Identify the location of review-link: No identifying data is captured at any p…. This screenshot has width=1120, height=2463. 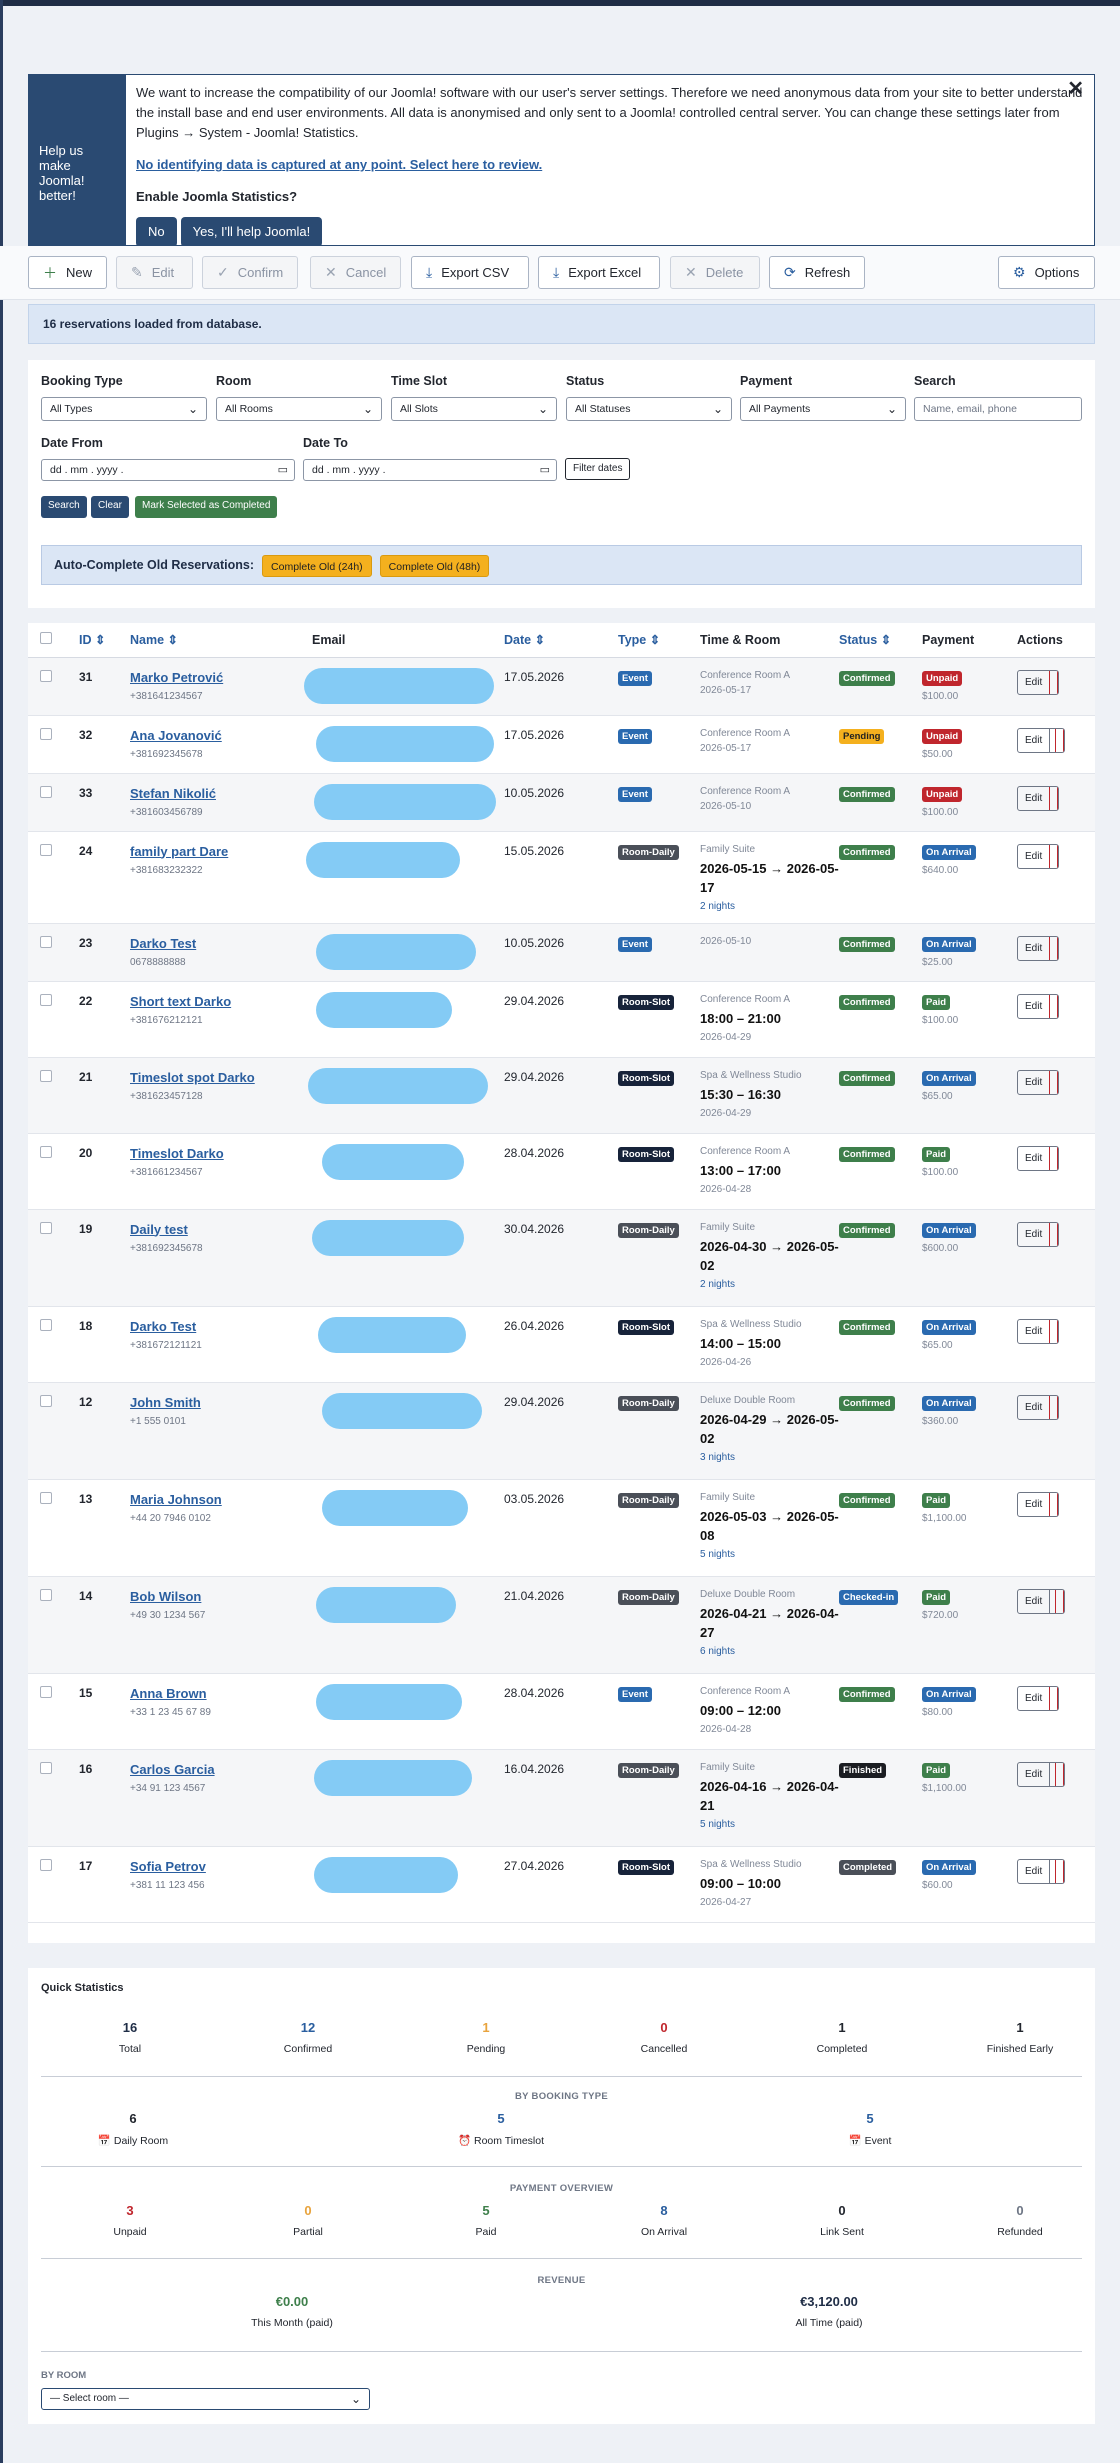
(339, 164).